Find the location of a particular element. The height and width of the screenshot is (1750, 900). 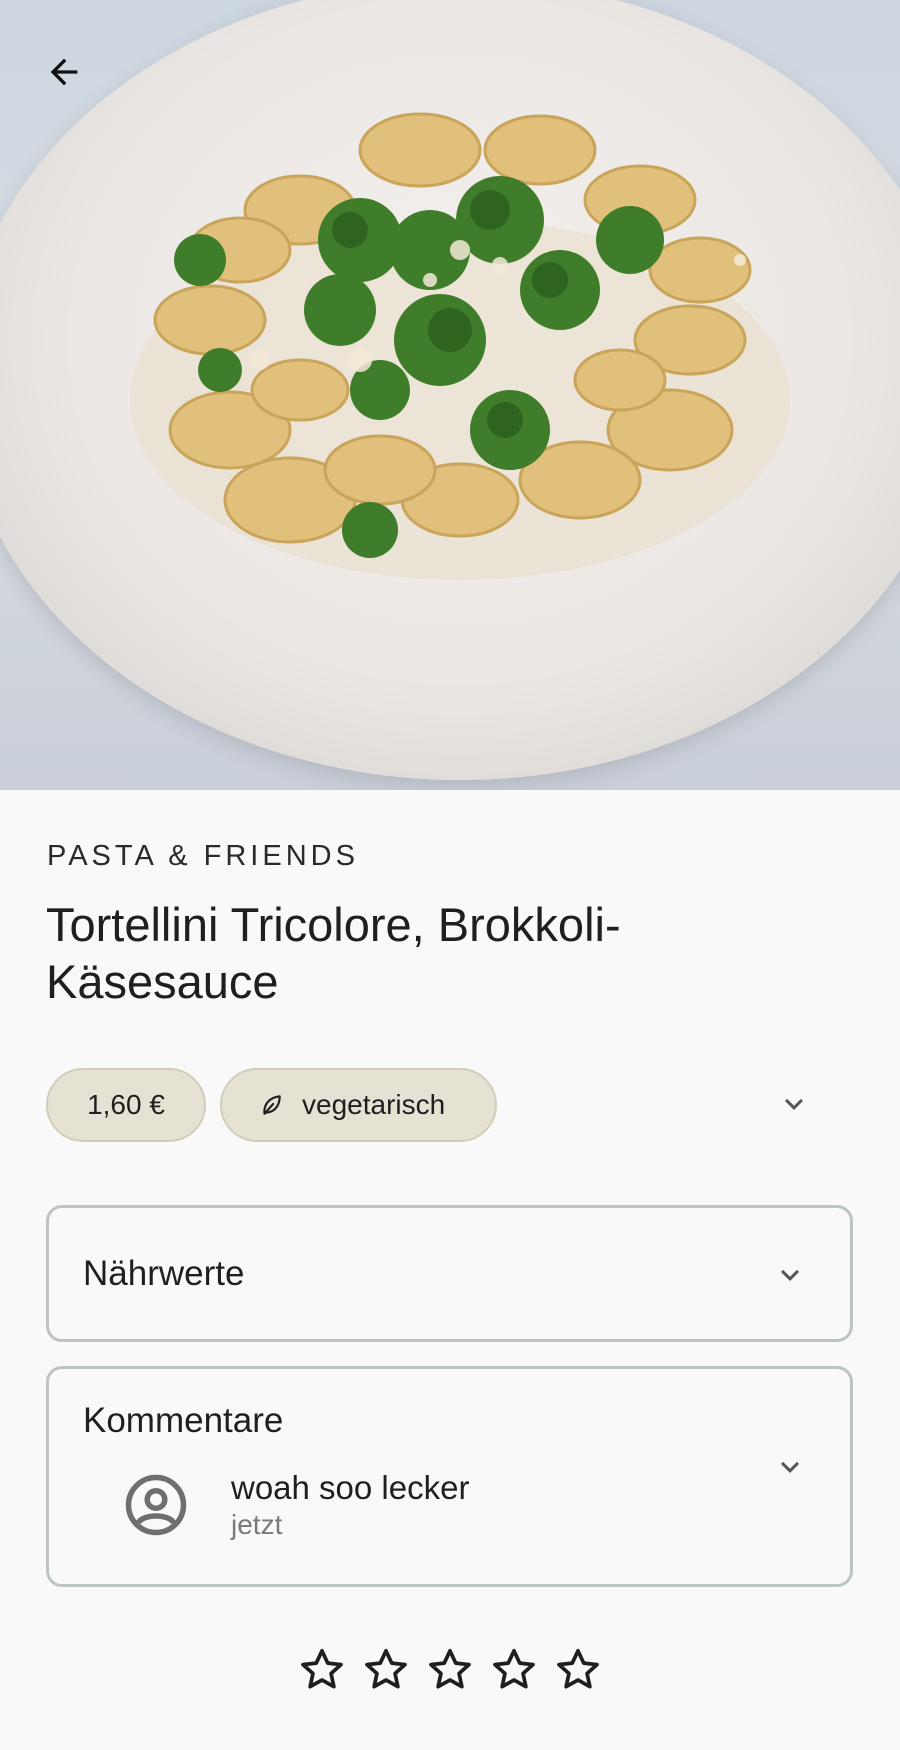

leaf-icon is located at coordinates (272, 1105).